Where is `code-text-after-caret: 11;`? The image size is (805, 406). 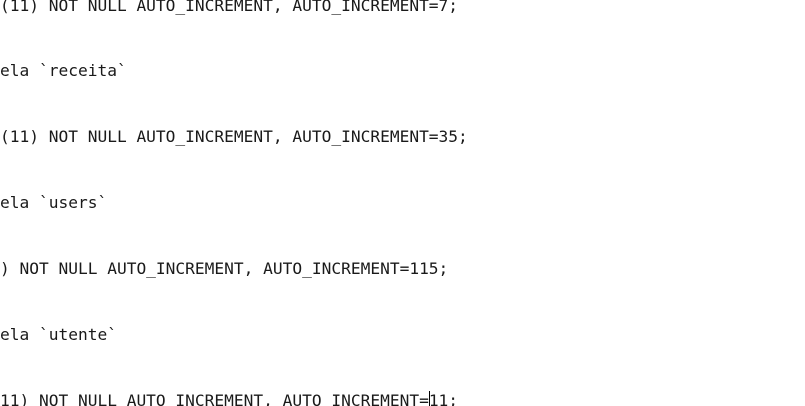
code-text-after-caret: 11; is located at coordinates (443, 398).